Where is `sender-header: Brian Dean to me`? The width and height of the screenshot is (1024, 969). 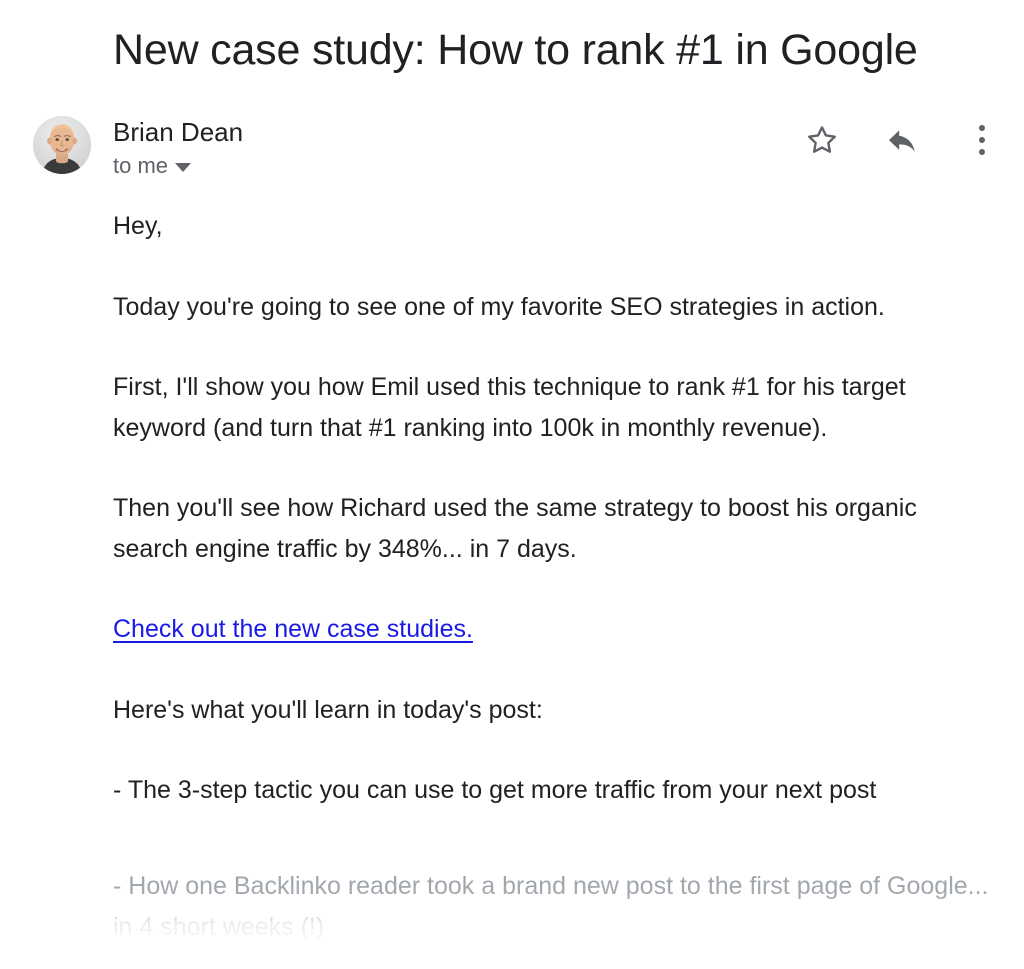
sender-header: Brian Dean to me is located at coordinates (512, 149).